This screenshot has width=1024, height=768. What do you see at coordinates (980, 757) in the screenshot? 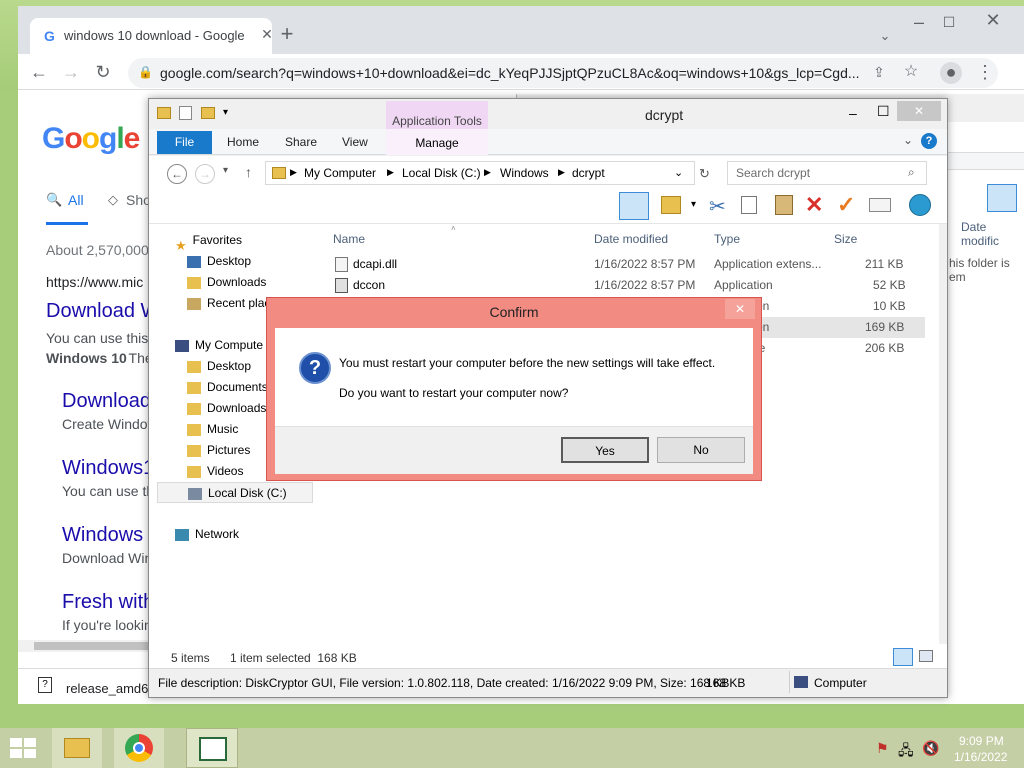
I see `clock-date: 1/16/2022` at bounding box center [980, 757].